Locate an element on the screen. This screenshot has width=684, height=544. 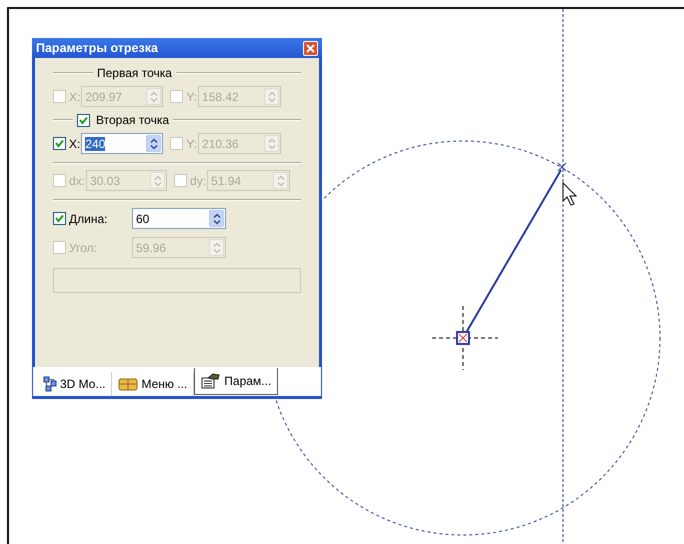
field-value: 240 is located at coordinates (95, 143).